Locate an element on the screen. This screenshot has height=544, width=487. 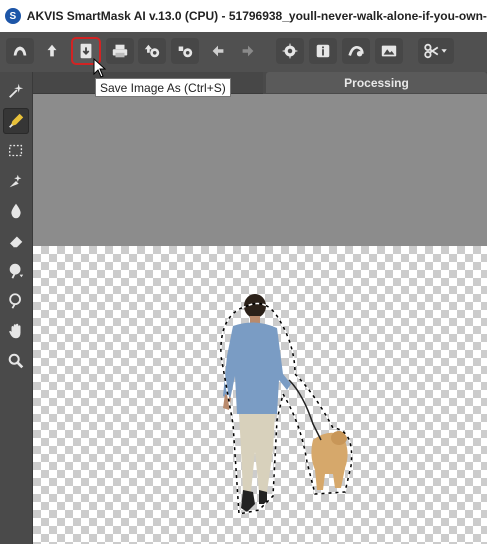
hand-icon is located at coordinates (15, 331).